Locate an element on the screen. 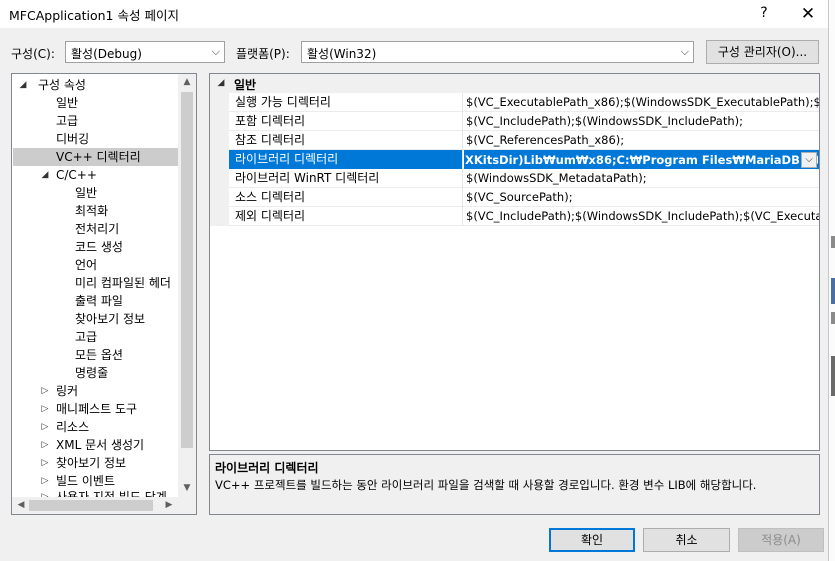 Image resolution: width=835 pixels, height=561 pixels. configuration-label: 구성(C): is located at coordinates (33, 54).